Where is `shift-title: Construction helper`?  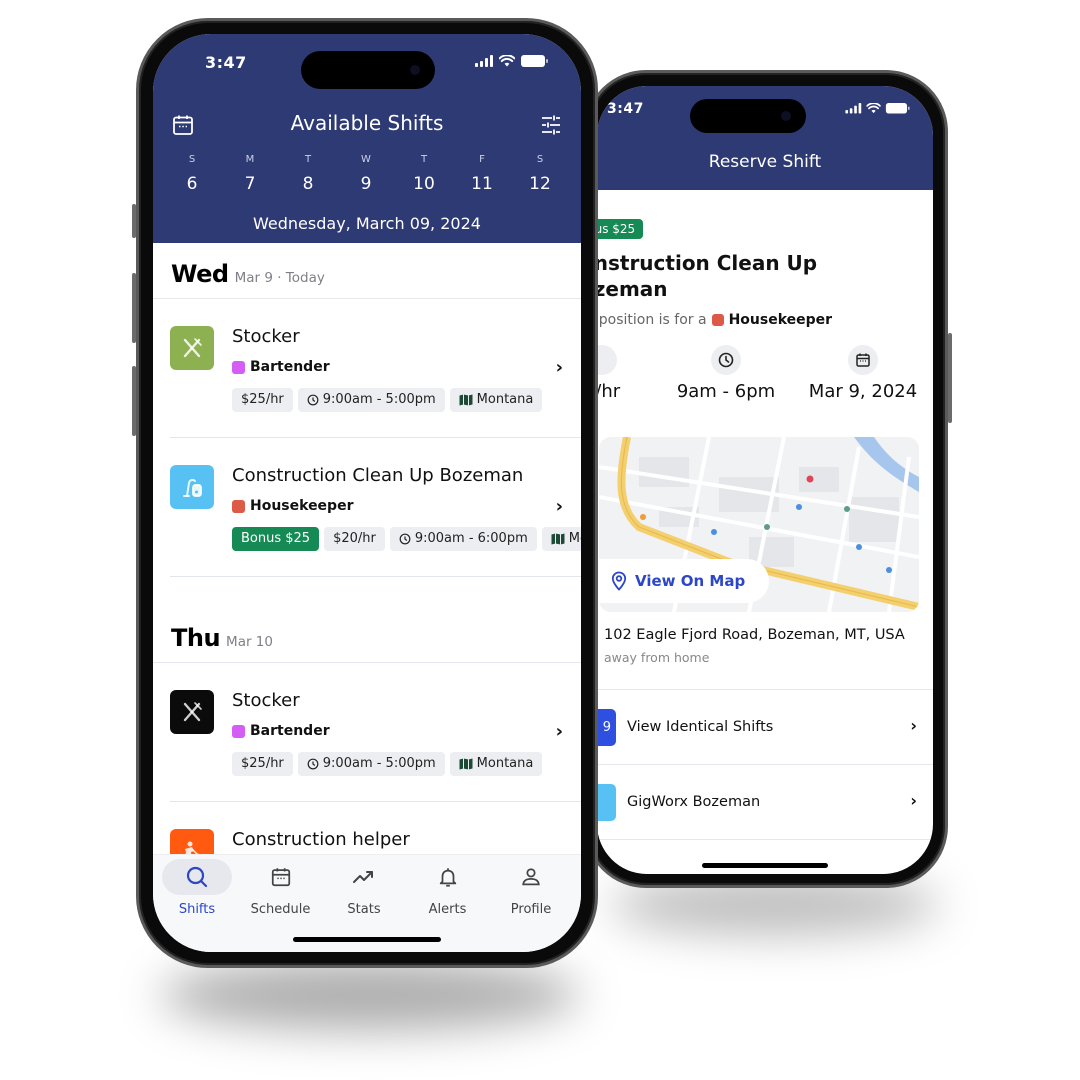
shift-title: Construction helper is located at coordinates (321, 839).